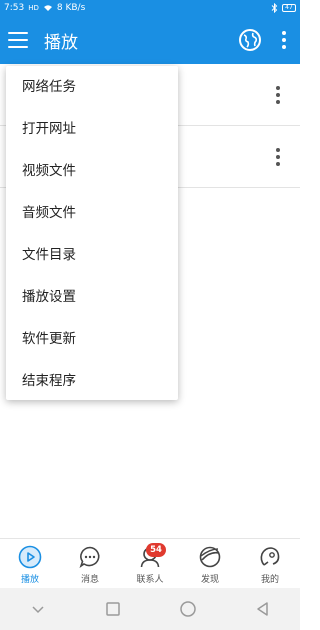 Image resolution: width=320 pixels, height=630 pixels. I want to click on menu-item-playback-settings: 播放设置, so click(92, 297).